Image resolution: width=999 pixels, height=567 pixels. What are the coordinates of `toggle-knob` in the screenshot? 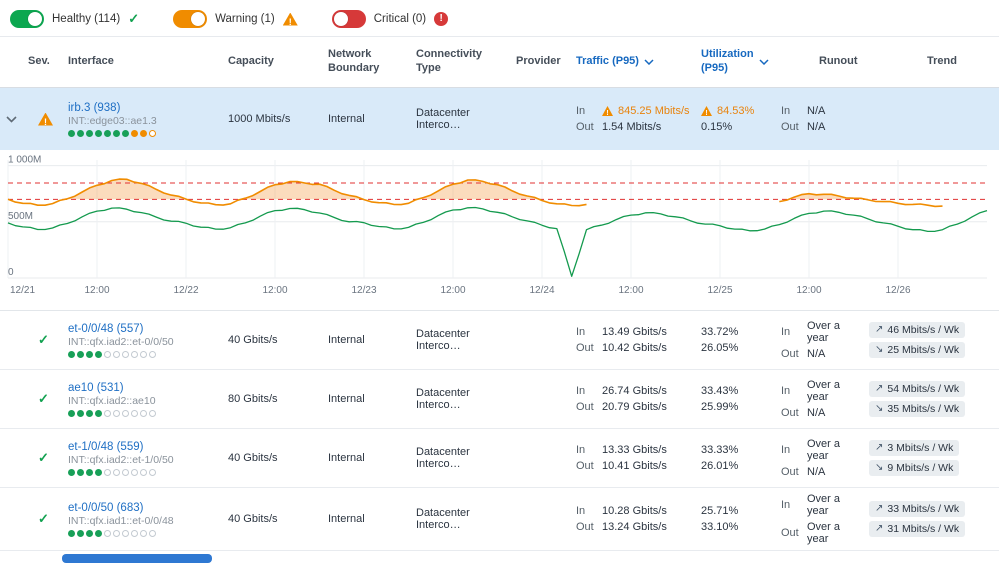 It's located at (35, 19).